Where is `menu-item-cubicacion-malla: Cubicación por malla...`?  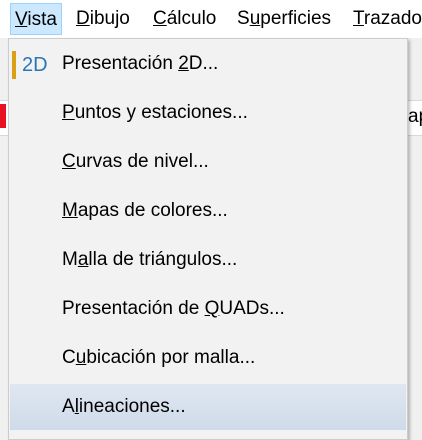
menu-item-cubicacion-malla: Cubicación por malla... is located at coordinates (208, 358).